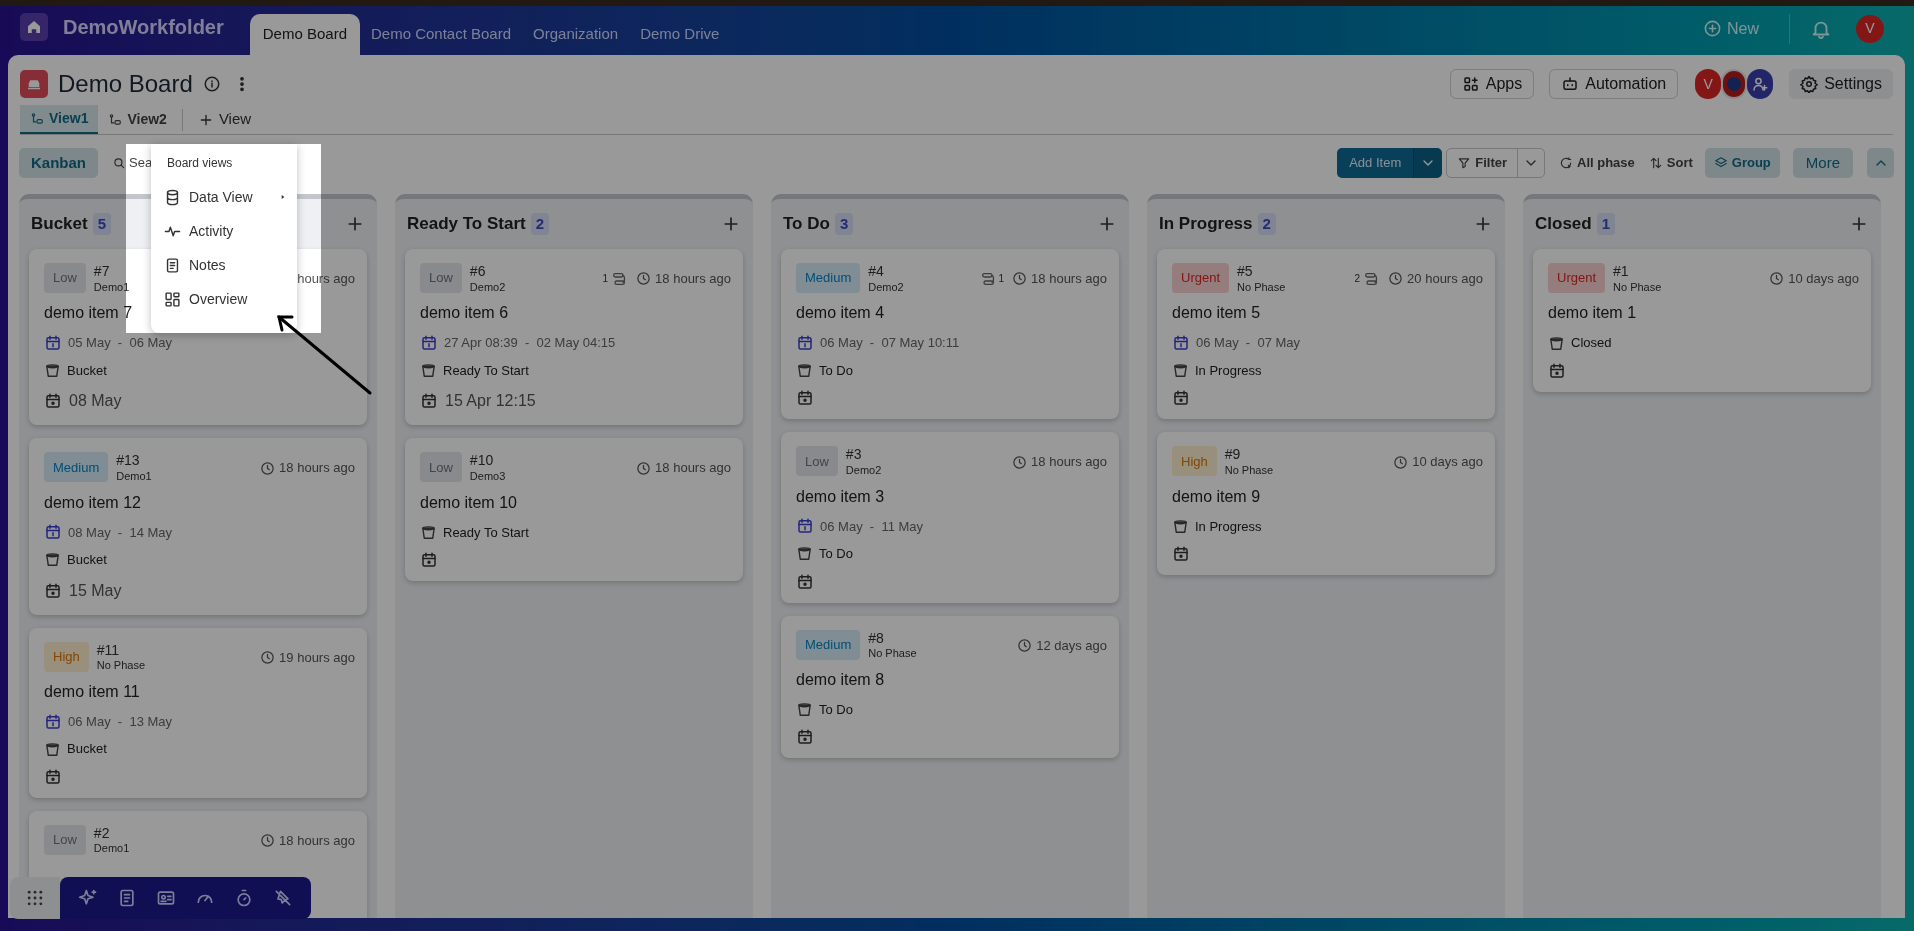 The height and width of the screenshot is (931, 1914). Describe the element at coordinates (1326, 503) in the screenshot. I see `item-card: High #9 No Phase 10 days ago demo item 9 In Progress` at that location.